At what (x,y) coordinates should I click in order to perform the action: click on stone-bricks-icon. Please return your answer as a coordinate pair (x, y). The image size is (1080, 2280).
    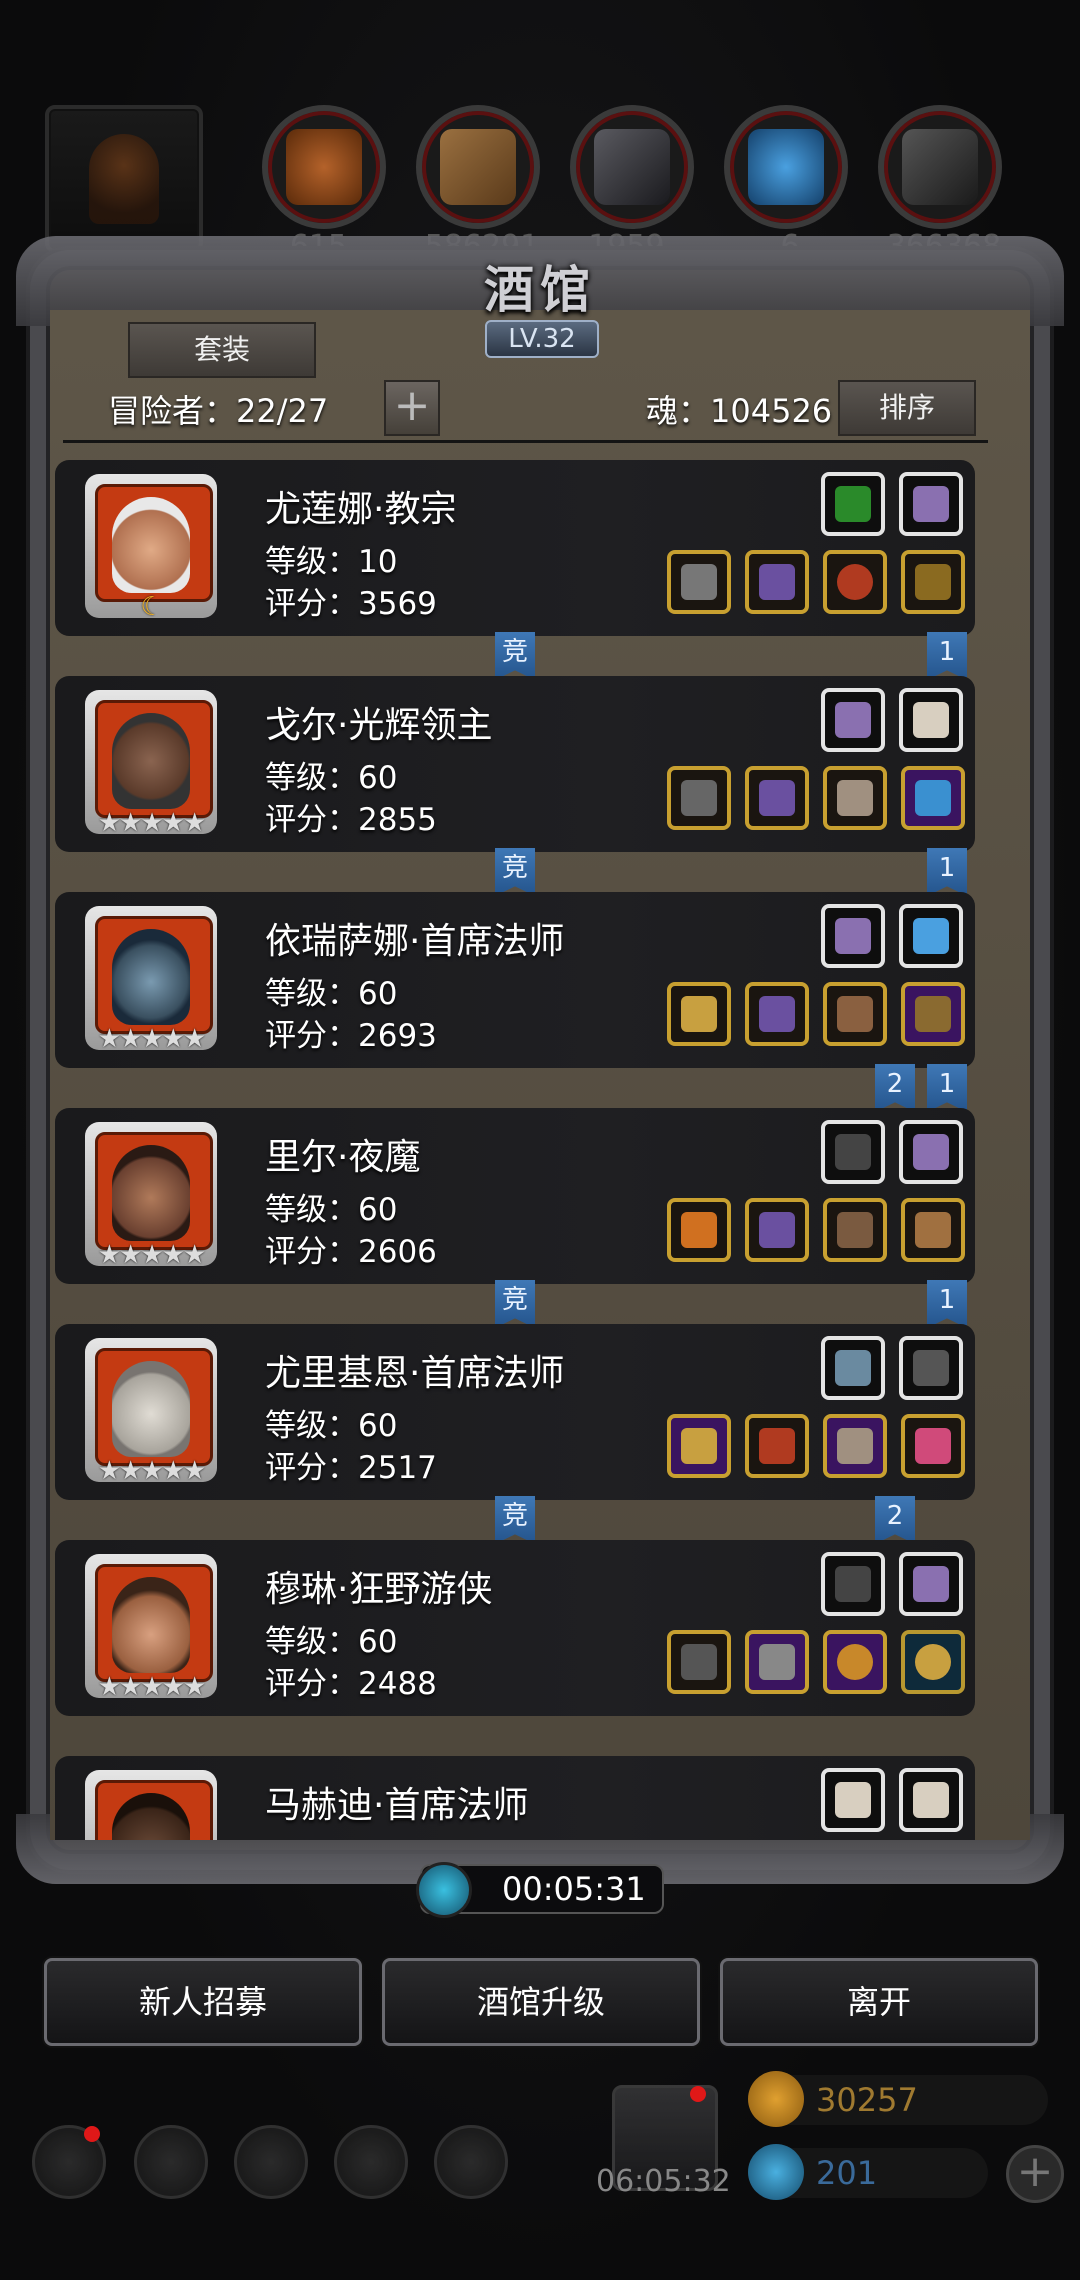
    Looking at the image, I should click on (632, 167).